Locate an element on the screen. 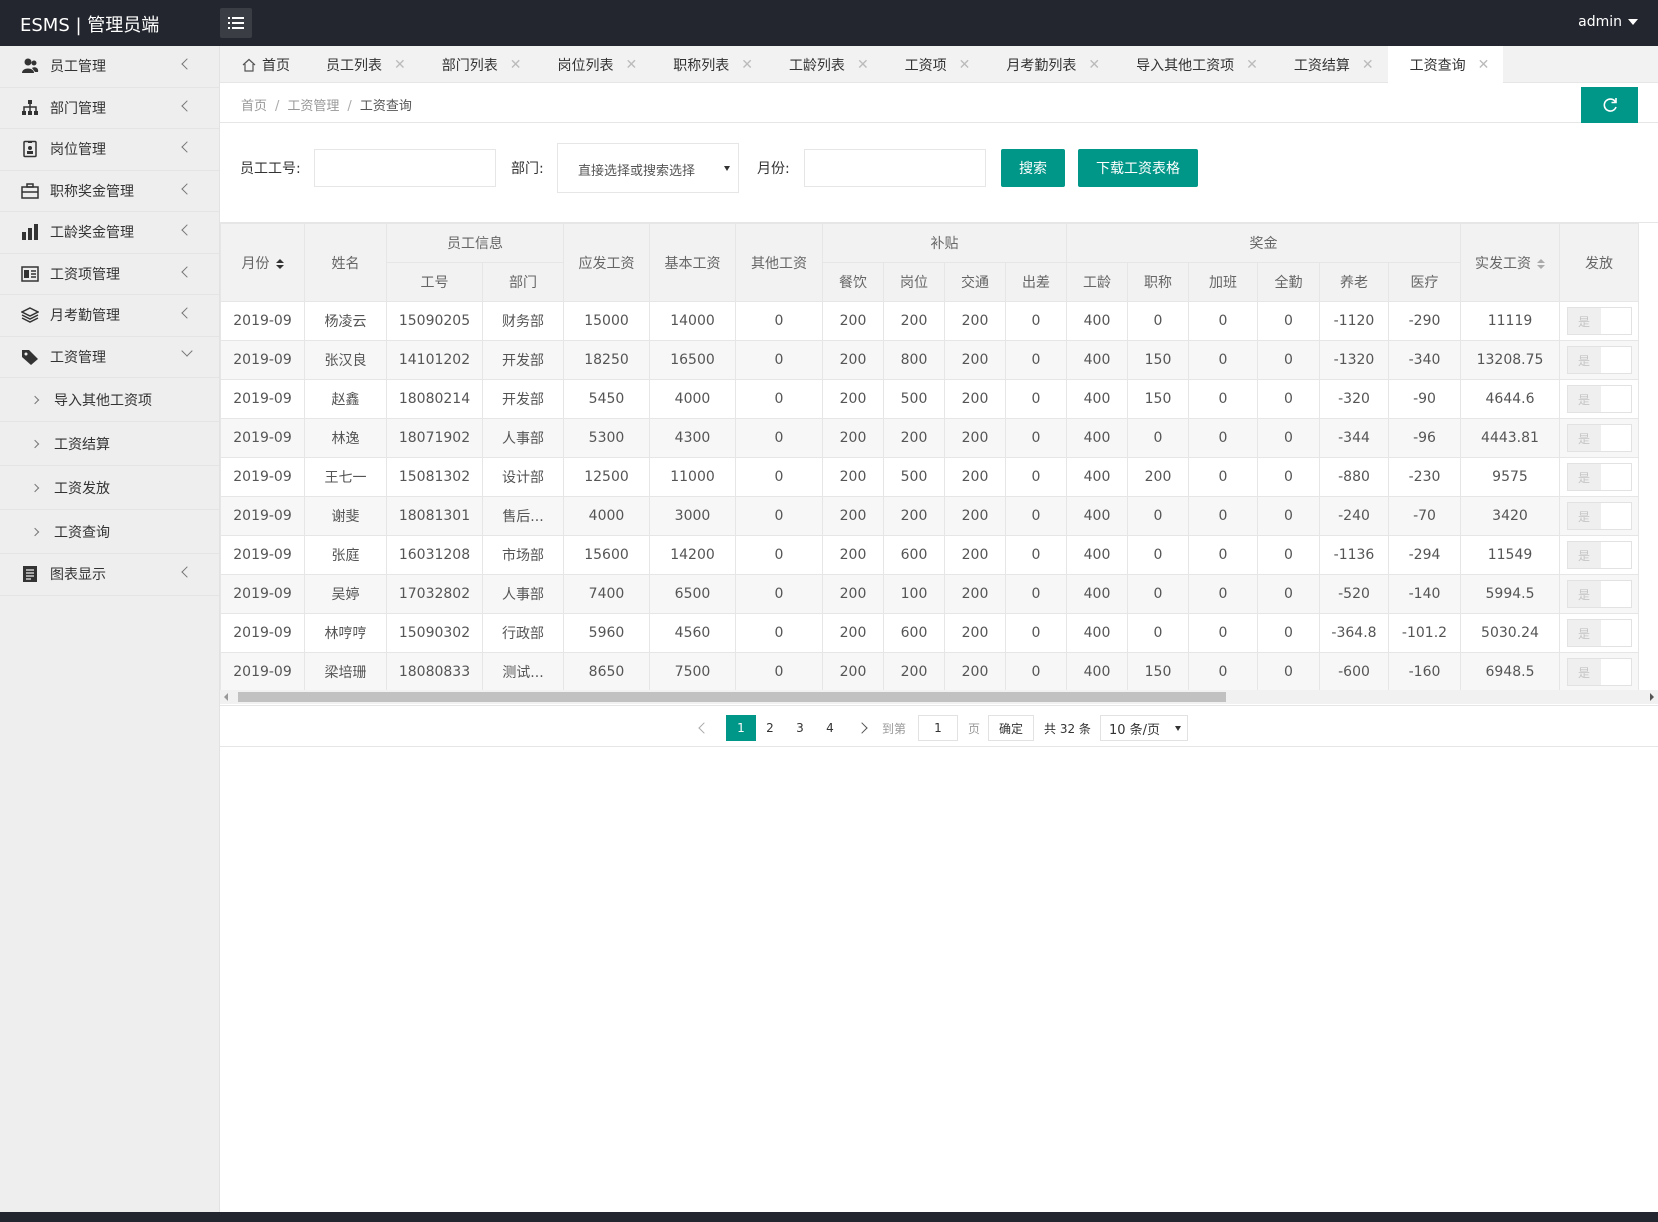  tab-position-list: 岗位列表 ✕ is located at coordinates (593, 64).